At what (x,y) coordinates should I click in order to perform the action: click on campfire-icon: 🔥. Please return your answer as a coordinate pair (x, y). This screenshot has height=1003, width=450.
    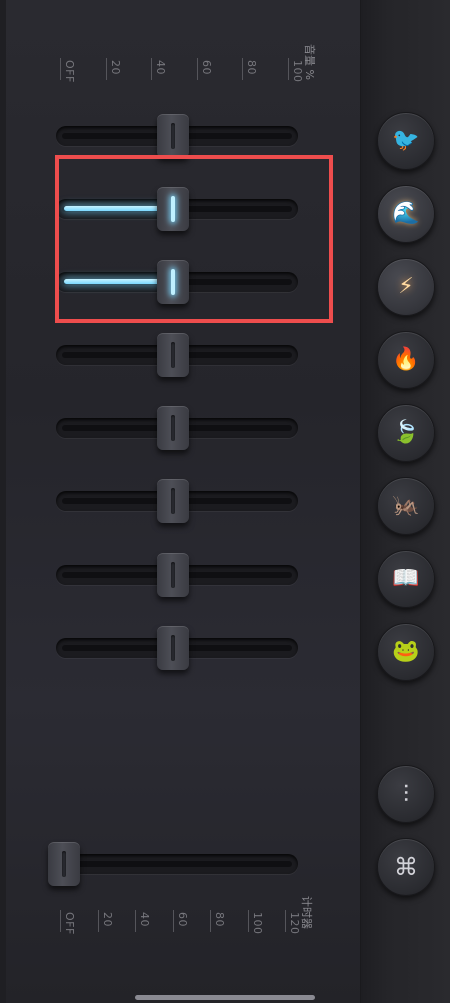
    Looking at the image, I should click on (406, 359).